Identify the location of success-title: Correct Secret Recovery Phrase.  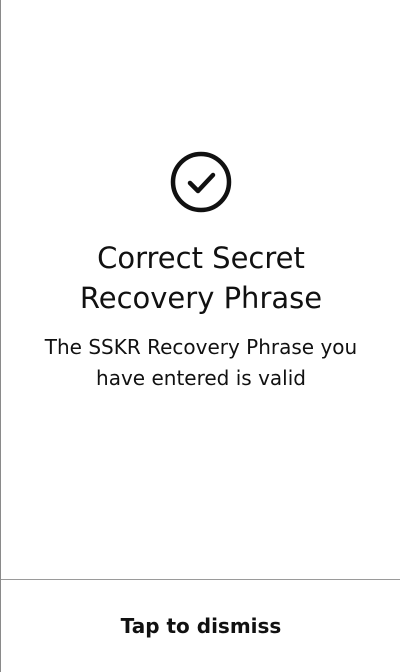
(201, 278).